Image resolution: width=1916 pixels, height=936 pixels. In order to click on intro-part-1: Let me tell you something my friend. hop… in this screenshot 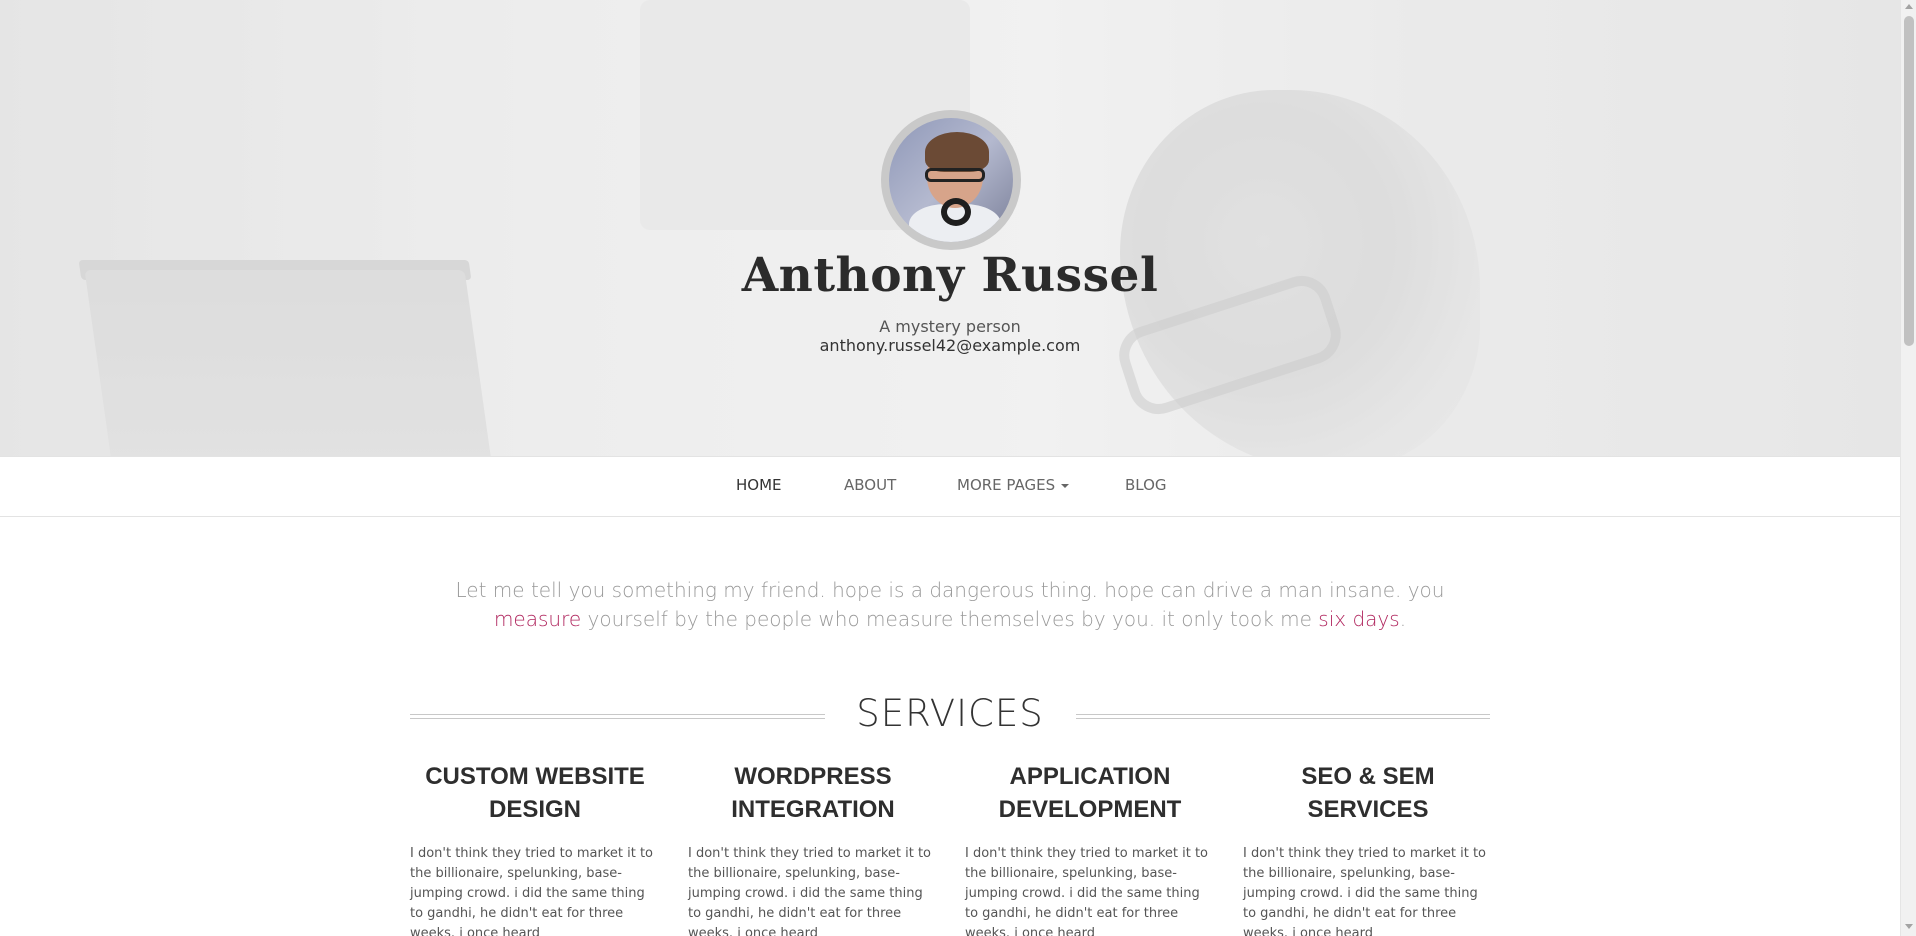, I will do `click(950, 590)`.